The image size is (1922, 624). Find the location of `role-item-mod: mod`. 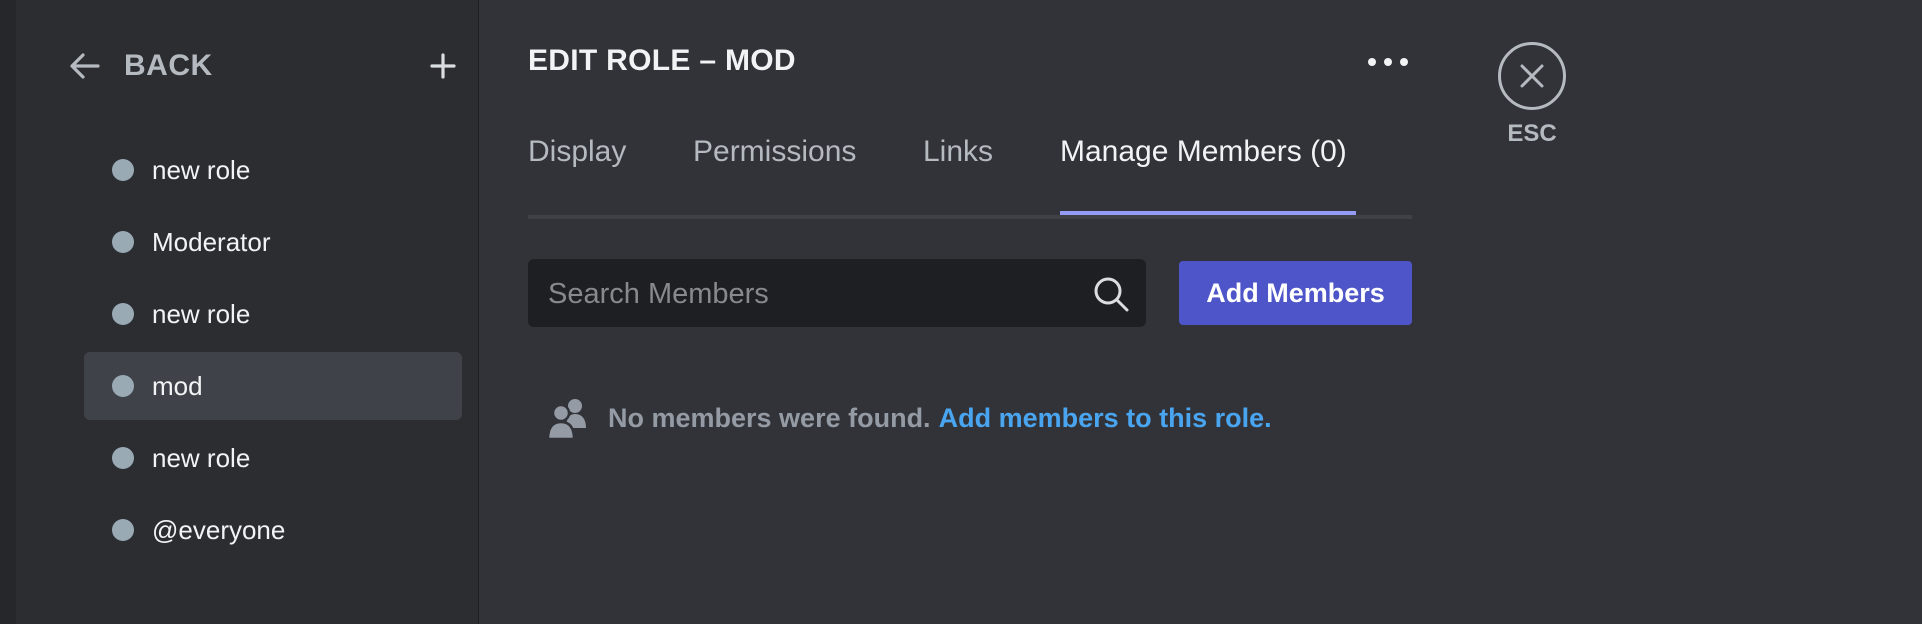

role-item-mod: mod is located at coordinates (273, 386).